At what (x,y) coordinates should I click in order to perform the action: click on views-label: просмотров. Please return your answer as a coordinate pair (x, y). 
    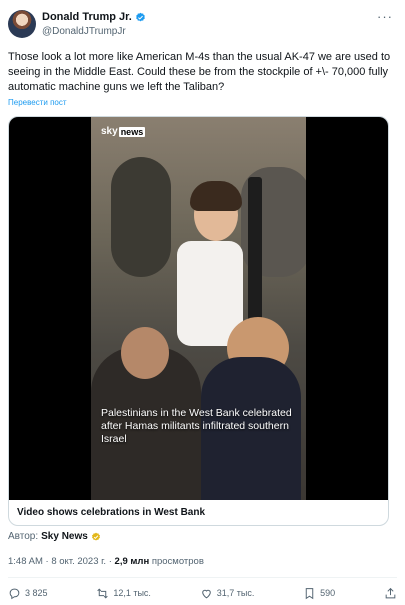
    Looking at the image, I should click on (177, 561).